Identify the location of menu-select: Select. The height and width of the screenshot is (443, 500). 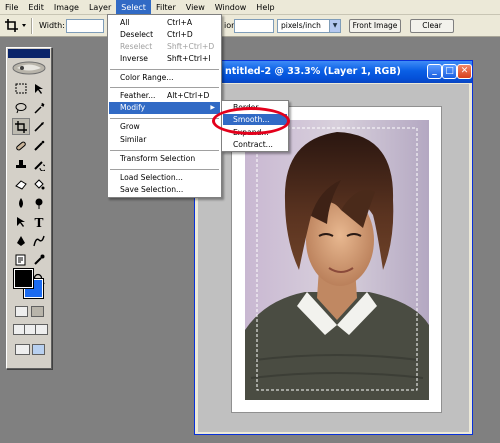
(133, 7).